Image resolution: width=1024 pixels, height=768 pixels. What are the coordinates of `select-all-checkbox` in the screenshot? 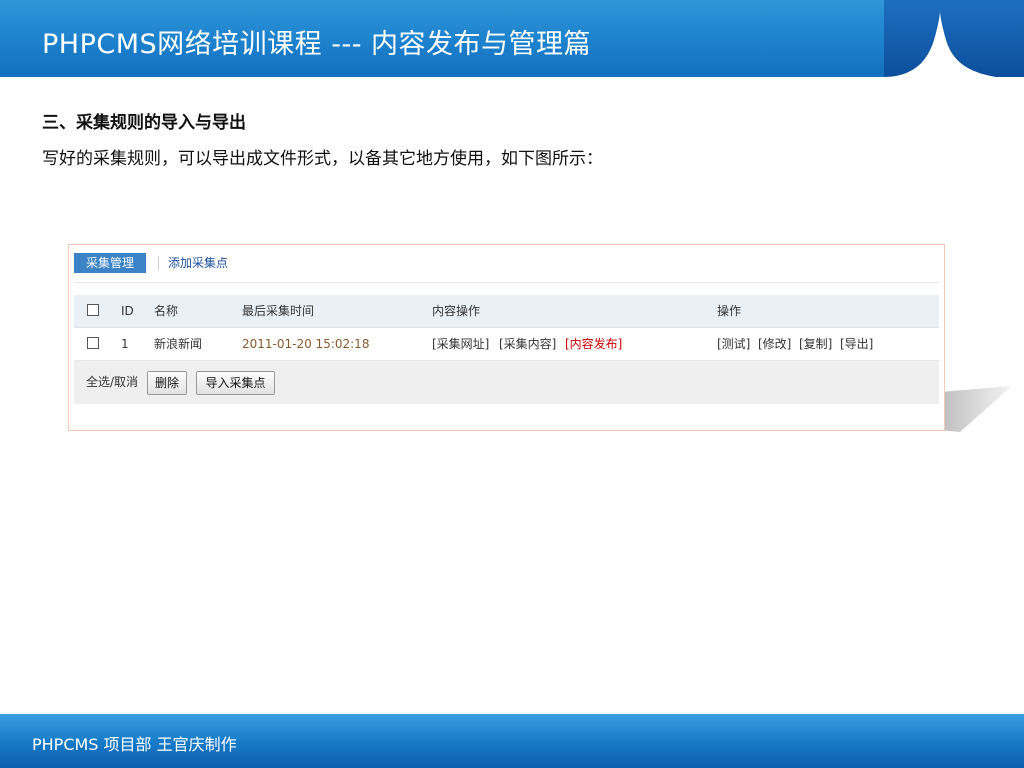 It's located at (93, 310).